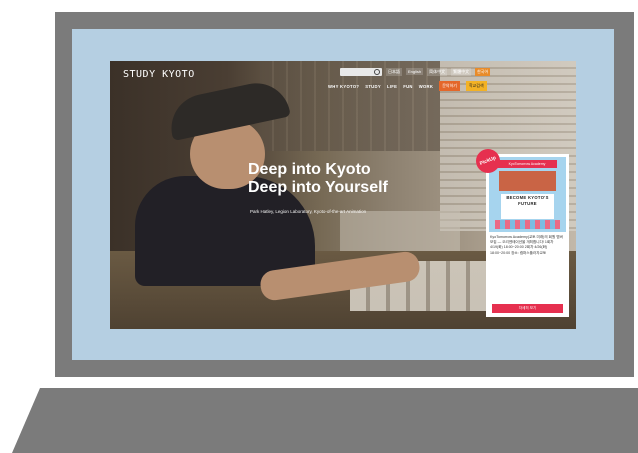 This screenshot has width=638, height=453. I want to click on hero-title-line-1: Deep into Kyoto, so click(309, 169).